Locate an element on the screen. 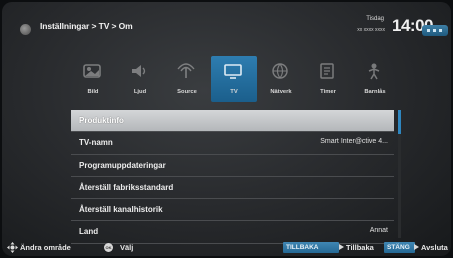 Image resolution: width=453 pixels, height=258 pixels. ok-button-icon: OK is located at coordinates (108, 247).